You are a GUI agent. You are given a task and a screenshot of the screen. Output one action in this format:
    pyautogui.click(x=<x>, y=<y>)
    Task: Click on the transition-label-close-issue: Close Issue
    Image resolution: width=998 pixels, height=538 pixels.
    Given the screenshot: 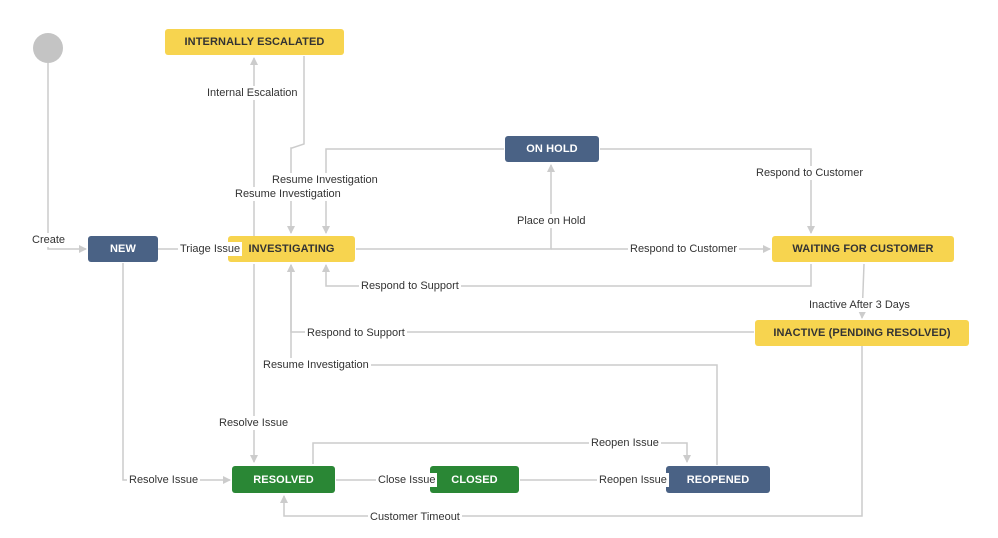 What is the action you would take?
    pyautogui.click(x=407, y=480)
    